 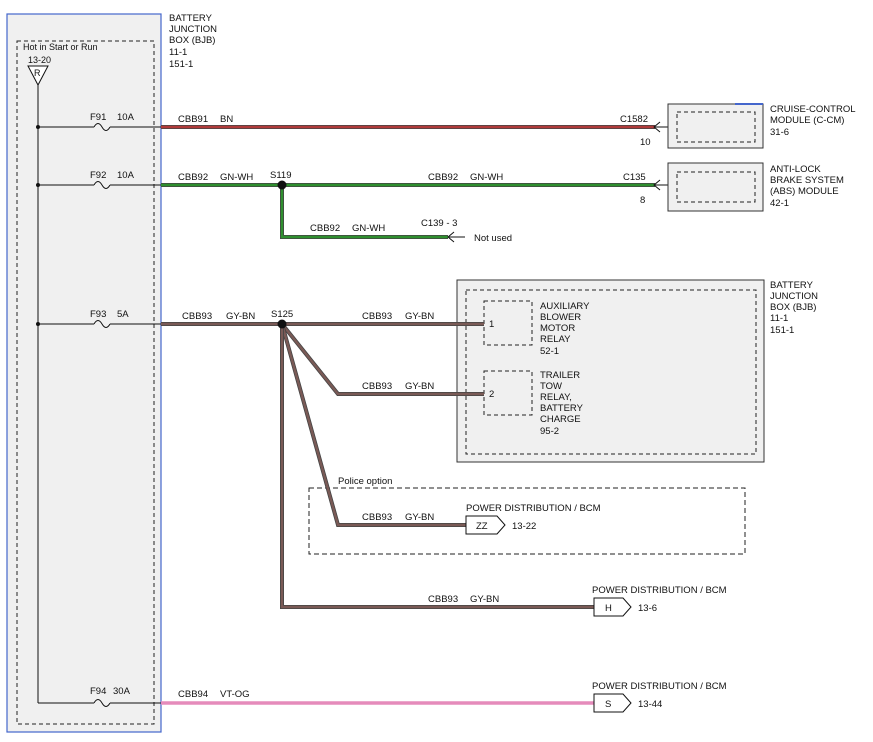 I want to click on relay-2-pin: 2, so click(x=491, y=394).